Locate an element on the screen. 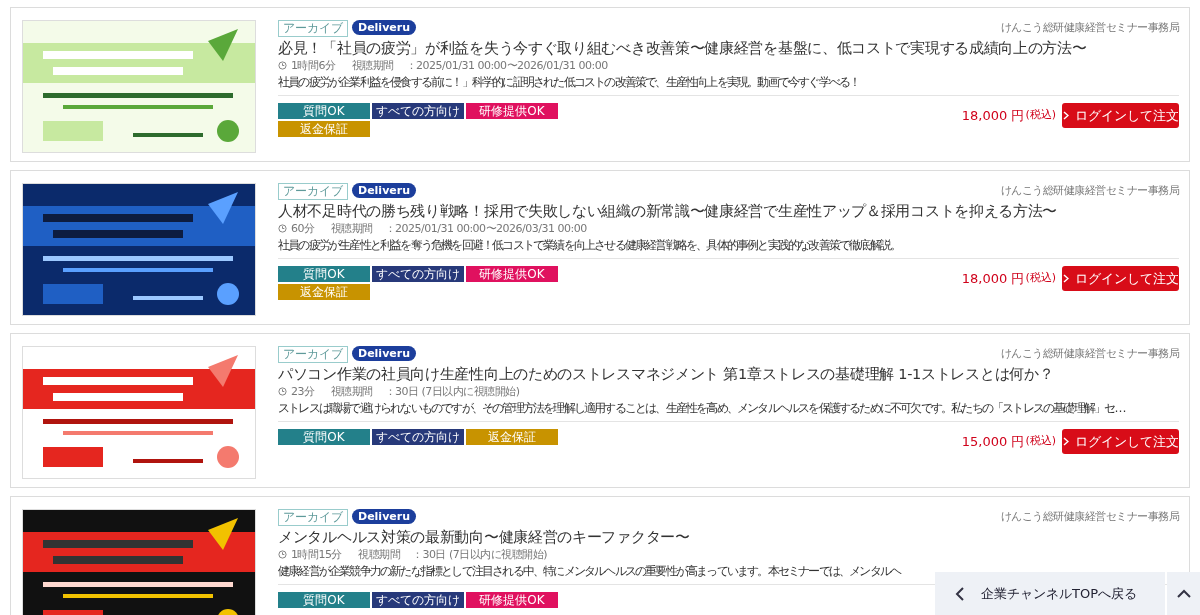 This screenshot has height=615, width=1200. chevron-left-icon is located at coordinates (960, 593).